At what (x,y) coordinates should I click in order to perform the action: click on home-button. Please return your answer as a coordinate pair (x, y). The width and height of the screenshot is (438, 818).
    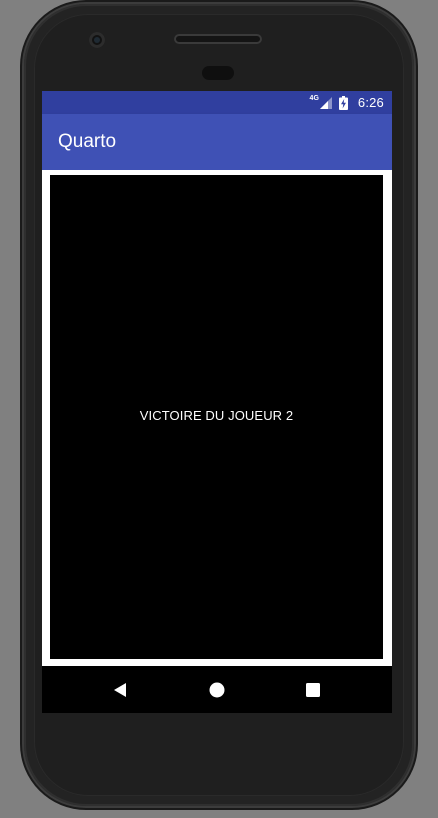
    Looking at the image, I should click on (217, 689).